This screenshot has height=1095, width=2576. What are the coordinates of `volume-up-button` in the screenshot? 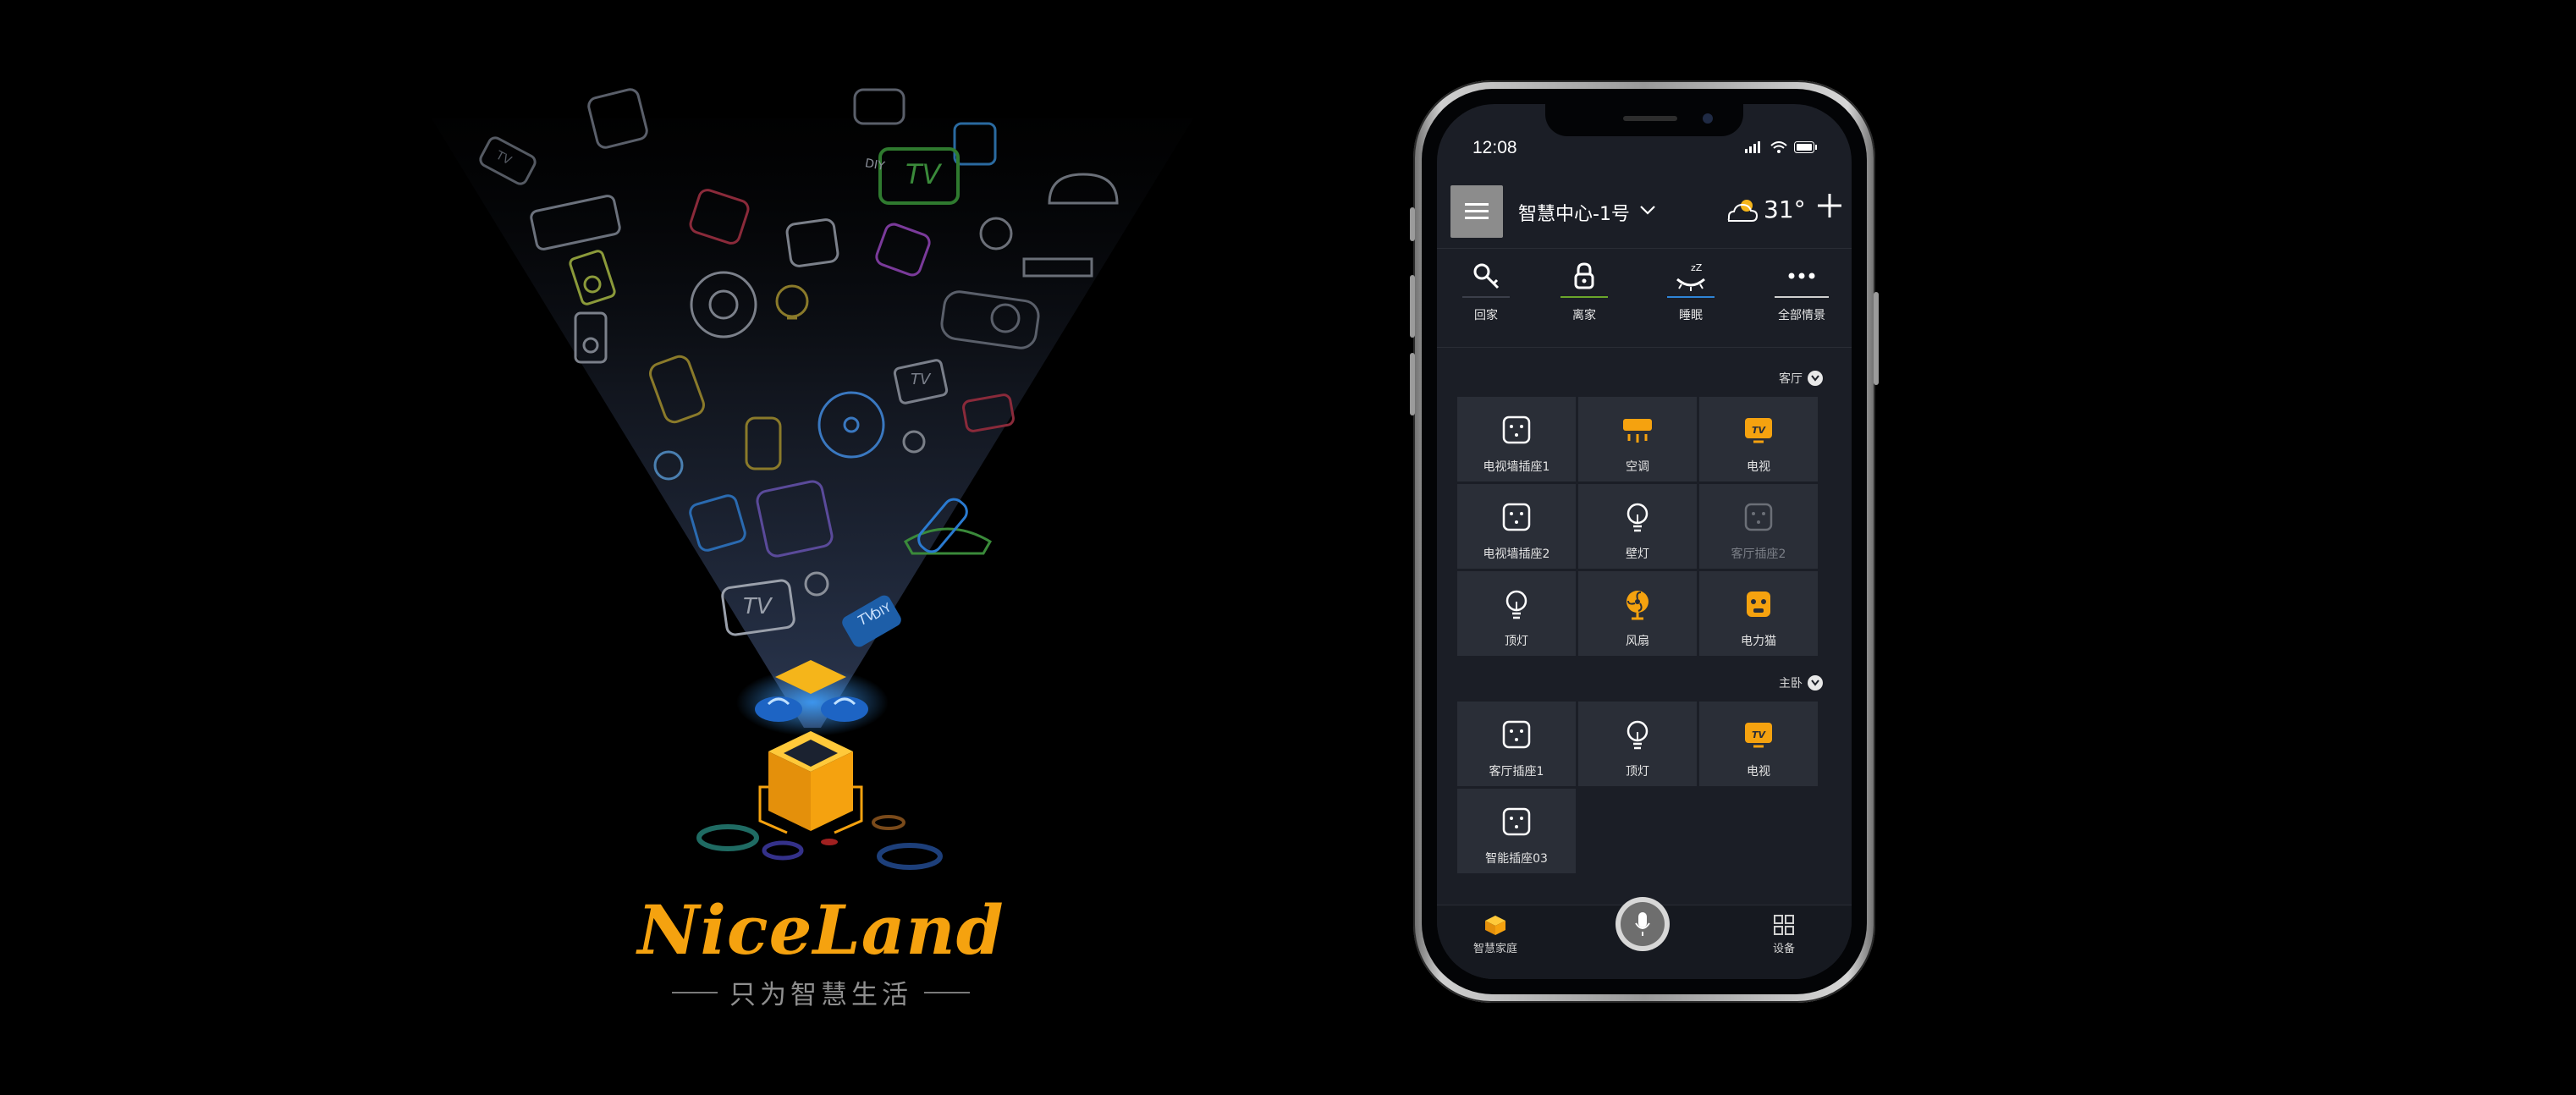 It's located at (1412, 306).